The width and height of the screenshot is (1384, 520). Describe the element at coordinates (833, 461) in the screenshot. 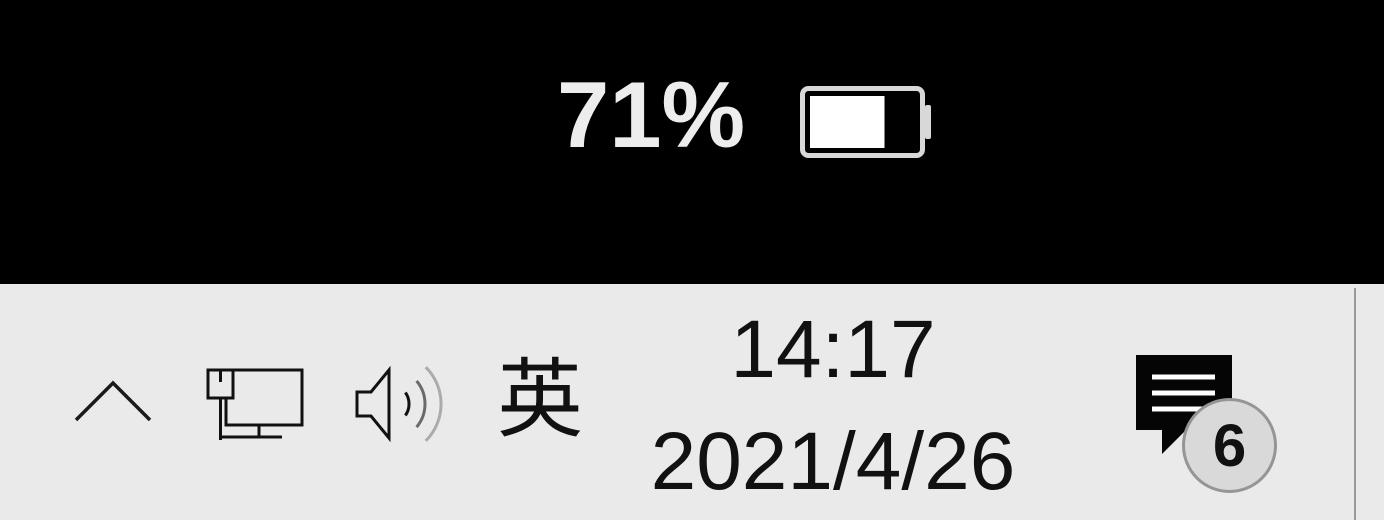

I see `clock-date: 2021/4/26` at that location.